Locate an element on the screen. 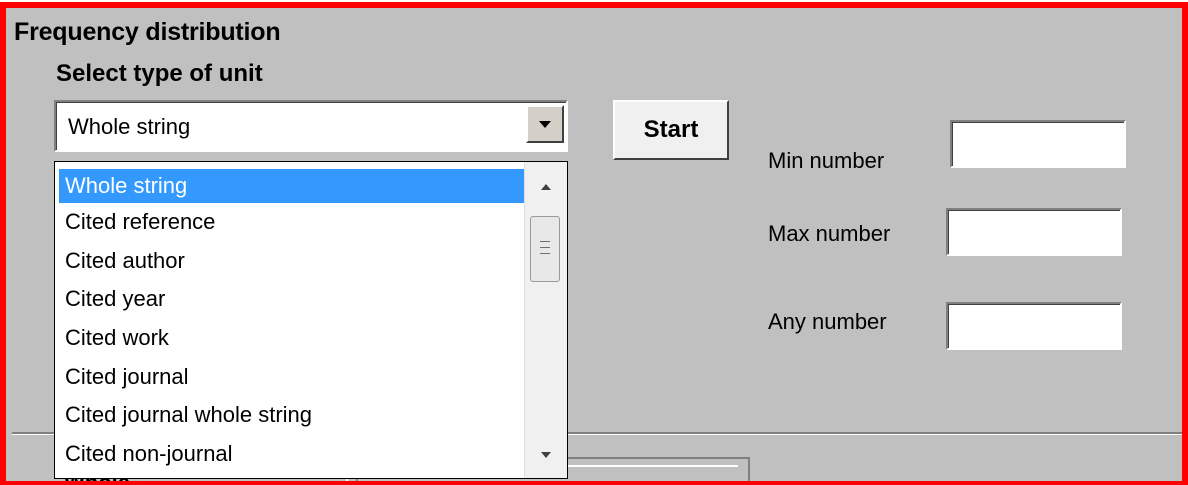  start-button: Start is located at coordinates (671, 130).